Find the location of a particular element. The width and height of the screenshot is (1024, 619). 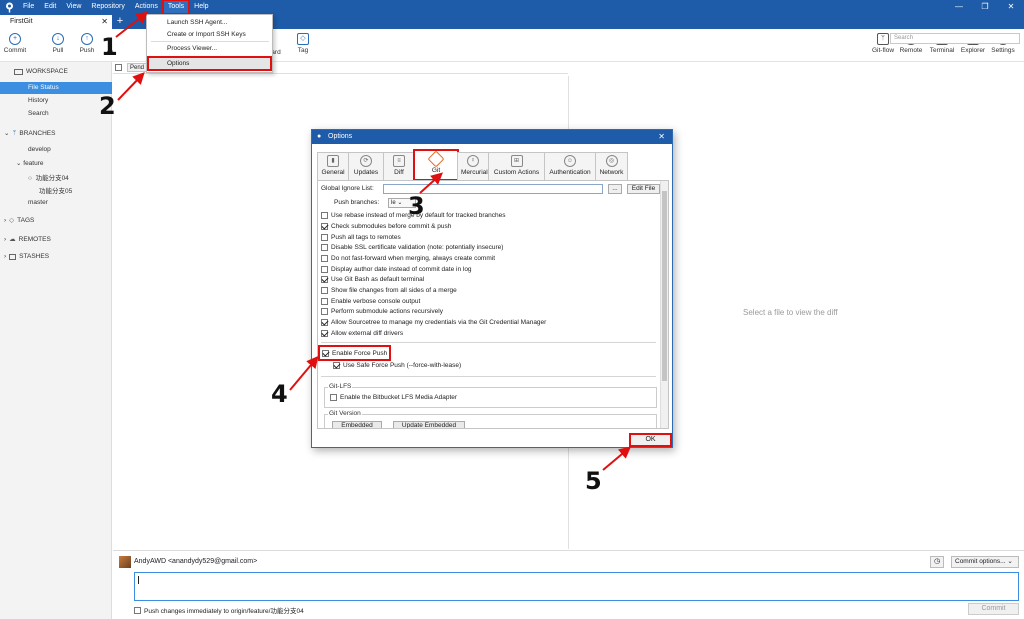

step-2-label: 2 is located at coordinates (107, 106).